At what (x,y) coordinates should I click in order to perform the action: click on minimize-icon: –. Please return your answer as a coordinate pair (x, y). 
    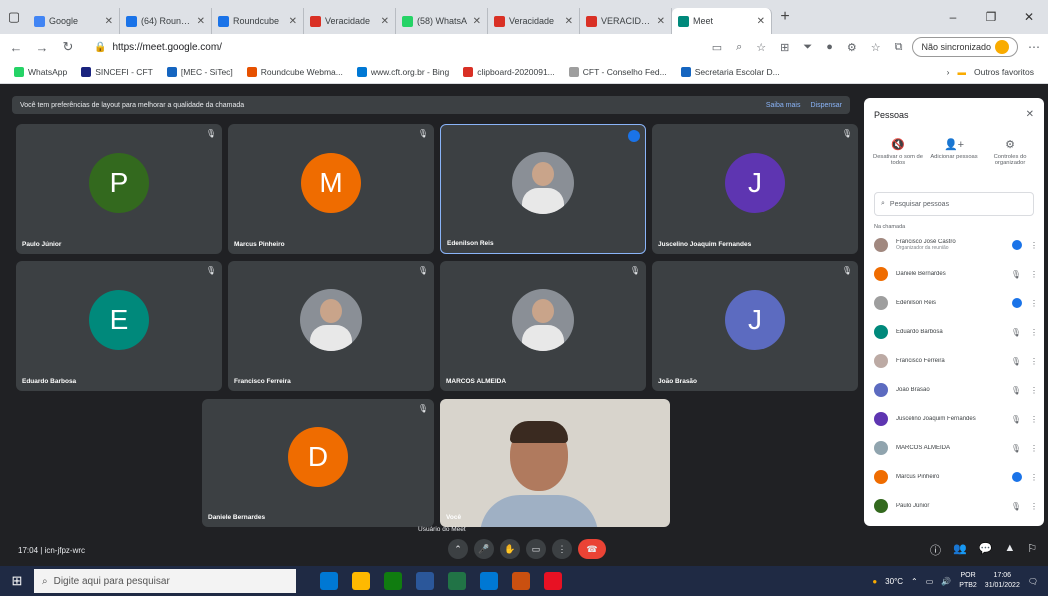
    Looking at the image, I should click on (953, 17).